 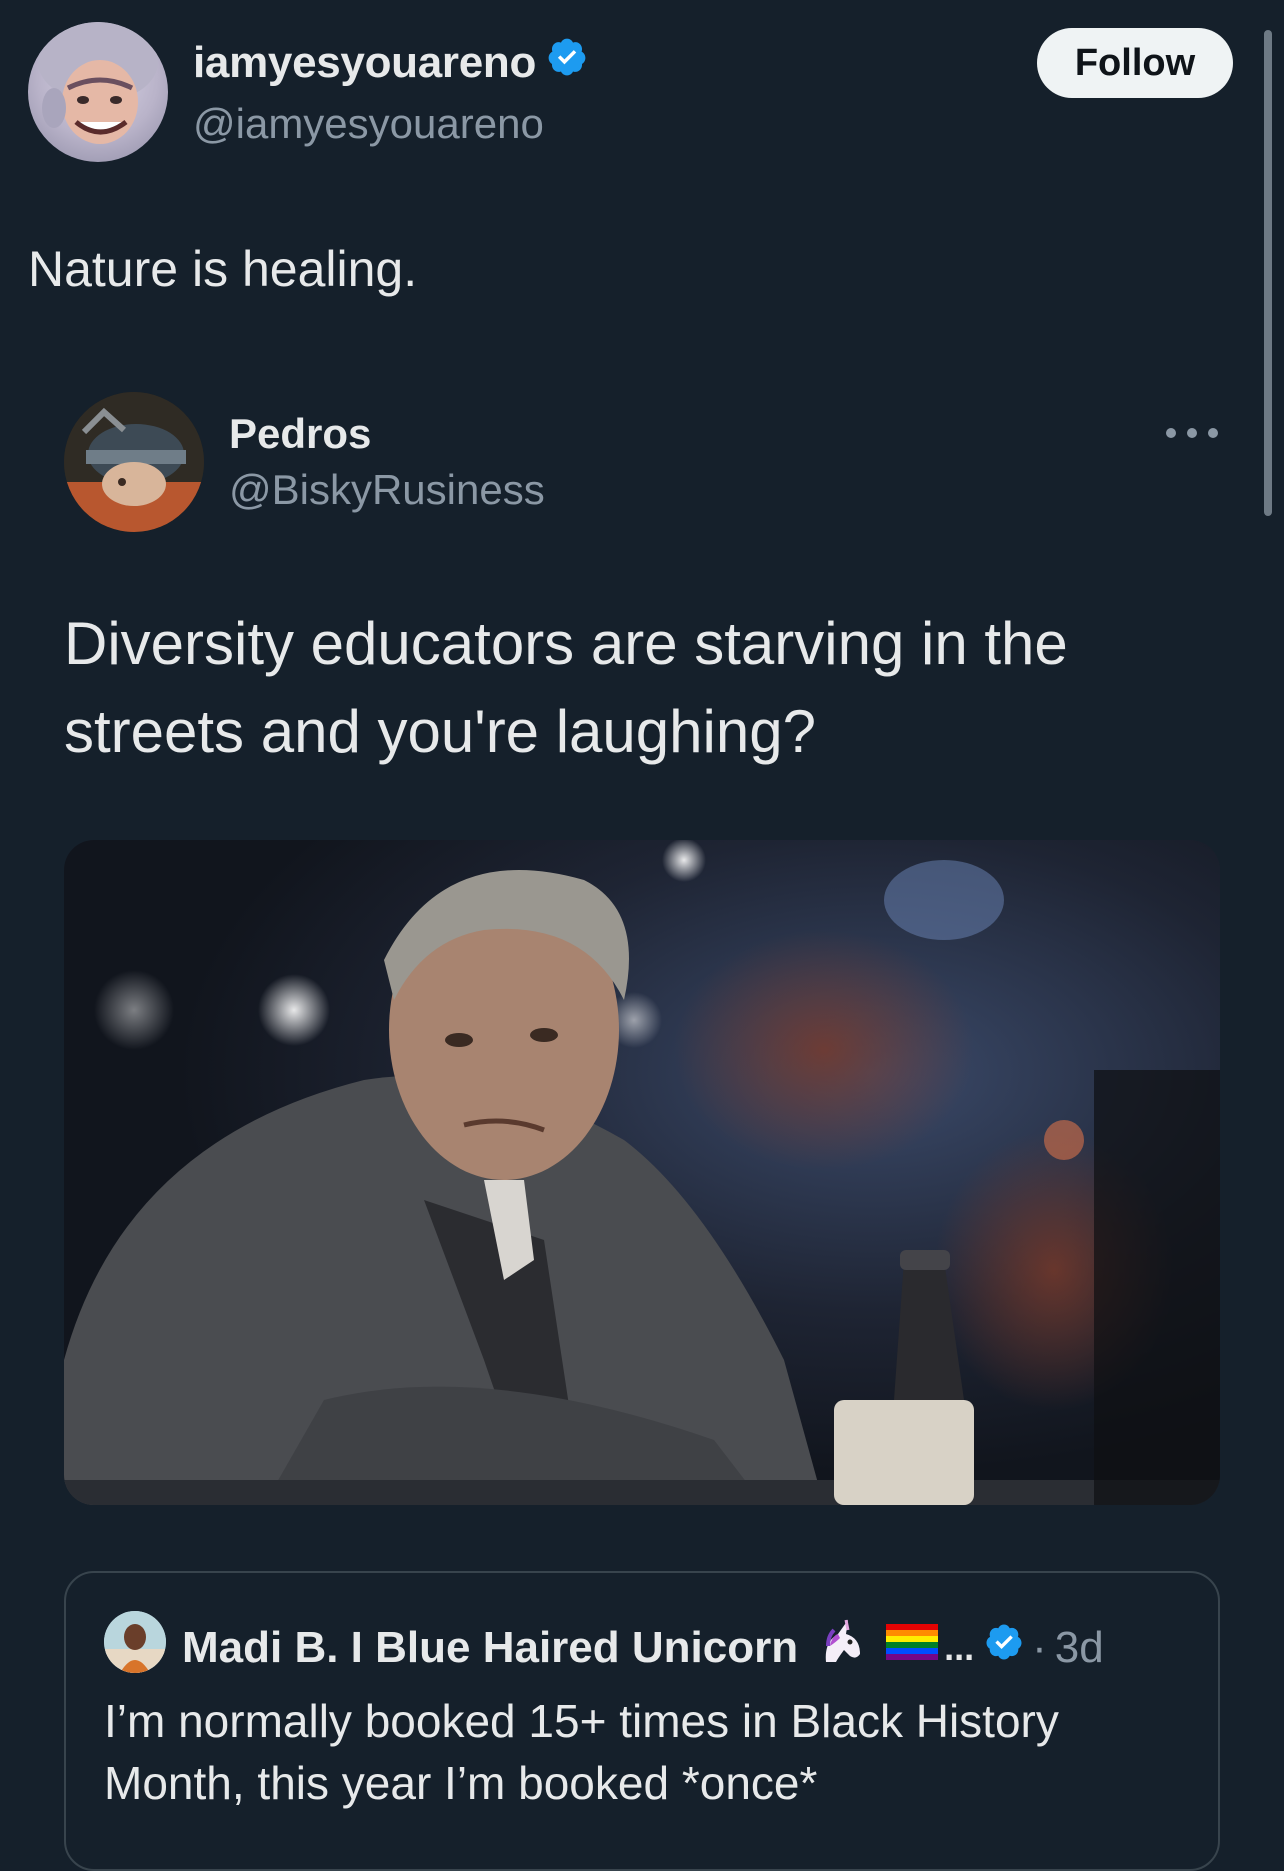 What do you see at coordinates (912, 1647) in the screenshot?
I see `rainbow-flag-icon` at bounding box center [912, 1647].